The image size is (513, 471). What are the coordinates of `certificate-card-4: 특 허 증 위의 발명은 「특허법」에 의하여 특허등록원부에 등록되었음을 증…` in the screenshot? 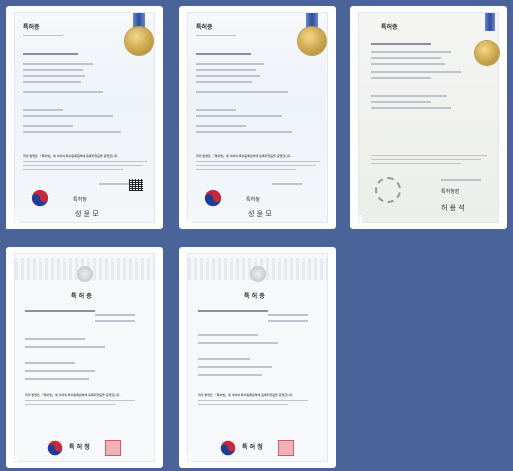 It's located at (84, 357).